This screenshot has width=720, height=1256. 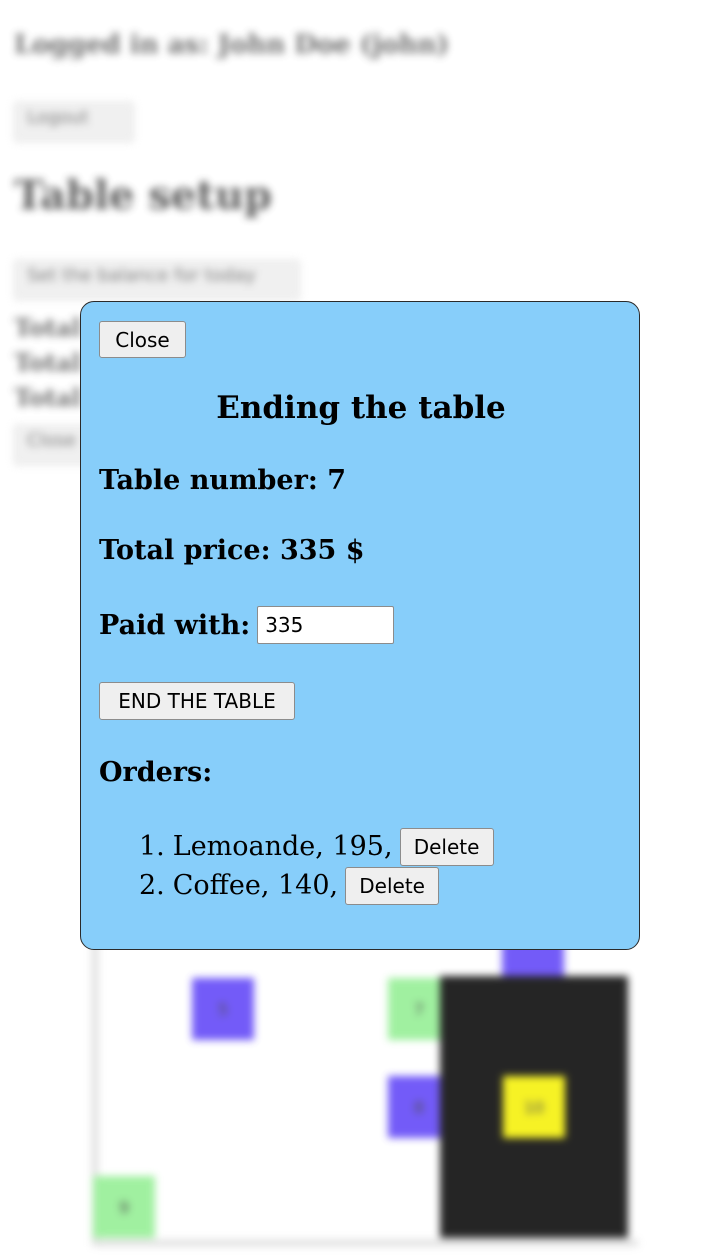 I want to click on table-number: Table number: 7, so click(x=222, y=480).